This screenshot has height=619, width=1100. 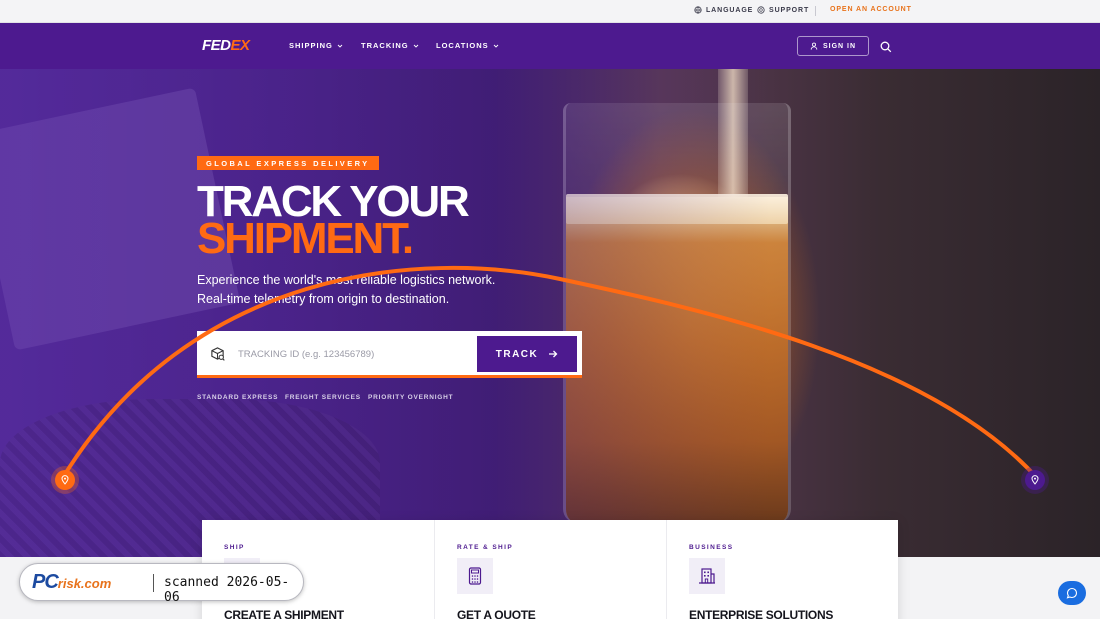 What do you see at coordinates (730, 10) in the screenshot?
I see `language-label: LANGUAGE` at bounding box center [730, 10].